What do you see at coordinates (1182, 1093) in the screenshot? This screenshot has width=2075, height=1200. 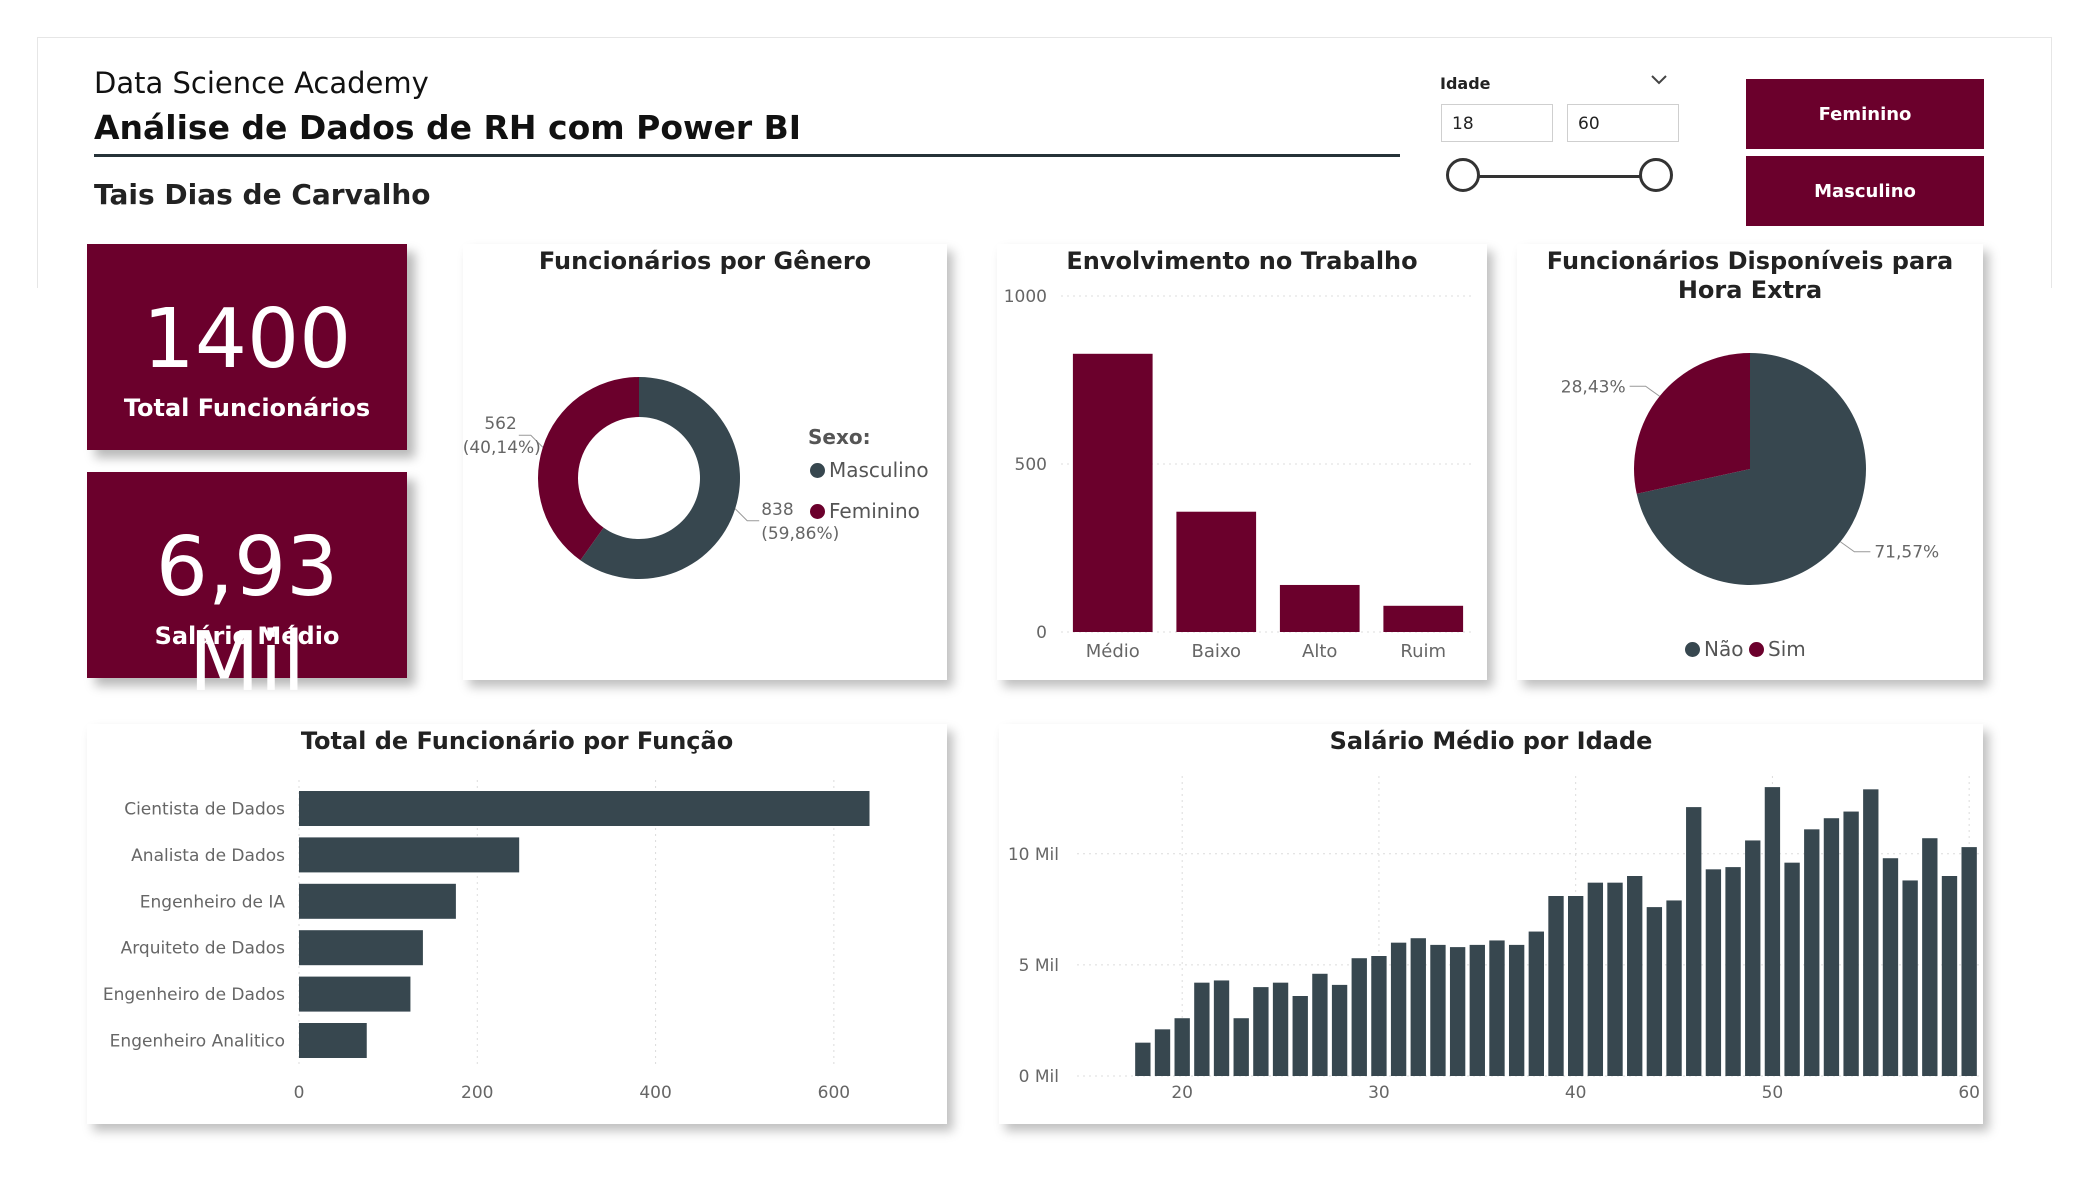 I see `x-tick-label: 20` at bounding box center [1182, 1093].